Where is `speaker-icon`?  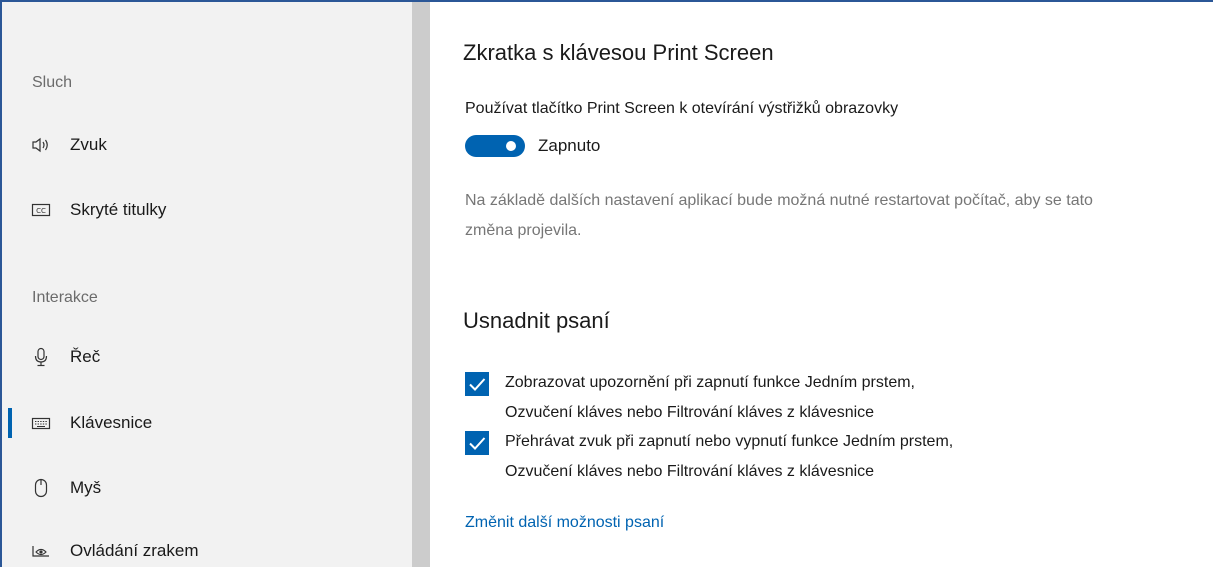
speaker-icon is located at coordinates (41, 145).